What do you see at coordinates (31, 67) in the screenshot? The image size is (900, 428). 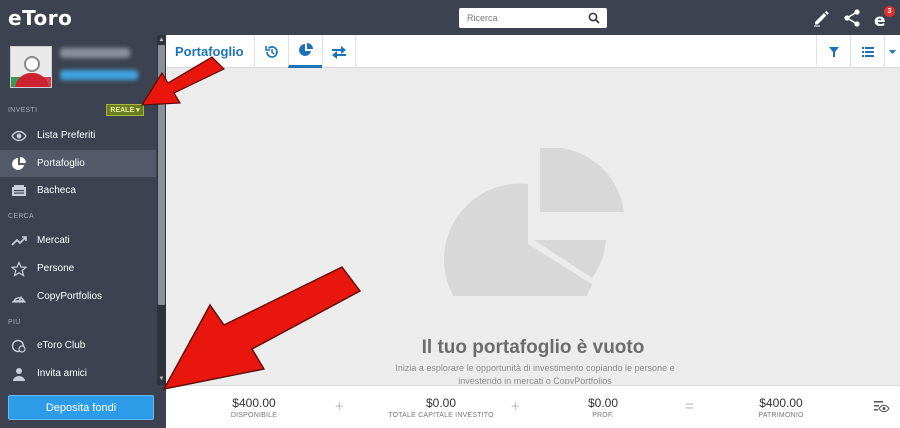 I see `avatar` at bounding box center [31, 67].